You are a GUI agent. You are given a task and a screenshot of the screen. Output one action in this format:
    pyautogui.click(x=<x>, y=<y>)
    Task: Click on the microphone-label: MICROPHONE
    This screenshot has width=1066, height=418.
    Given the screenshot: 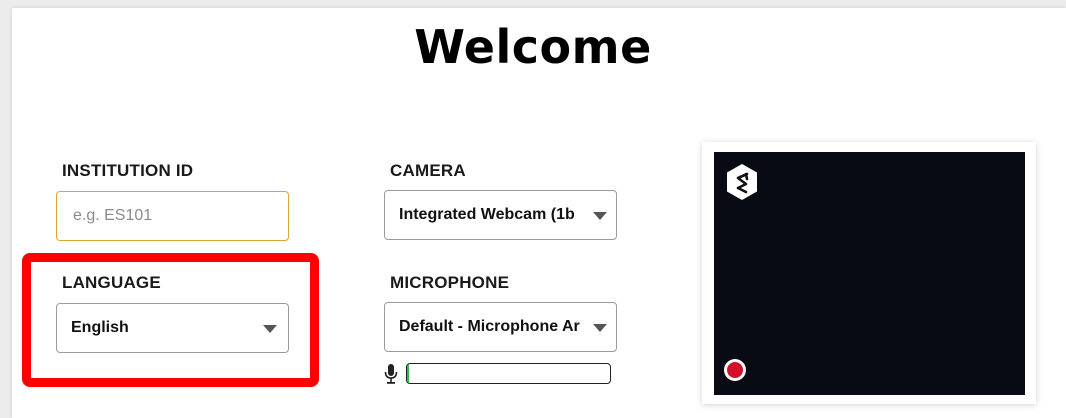 What is the action you would take?
    pyautogui.click(x=450, y=282)
    